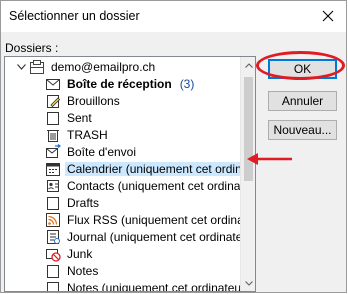  Describe the element at coordinates (248, 129) in the screenshot. I see `scrollbar-thumb` at that location.